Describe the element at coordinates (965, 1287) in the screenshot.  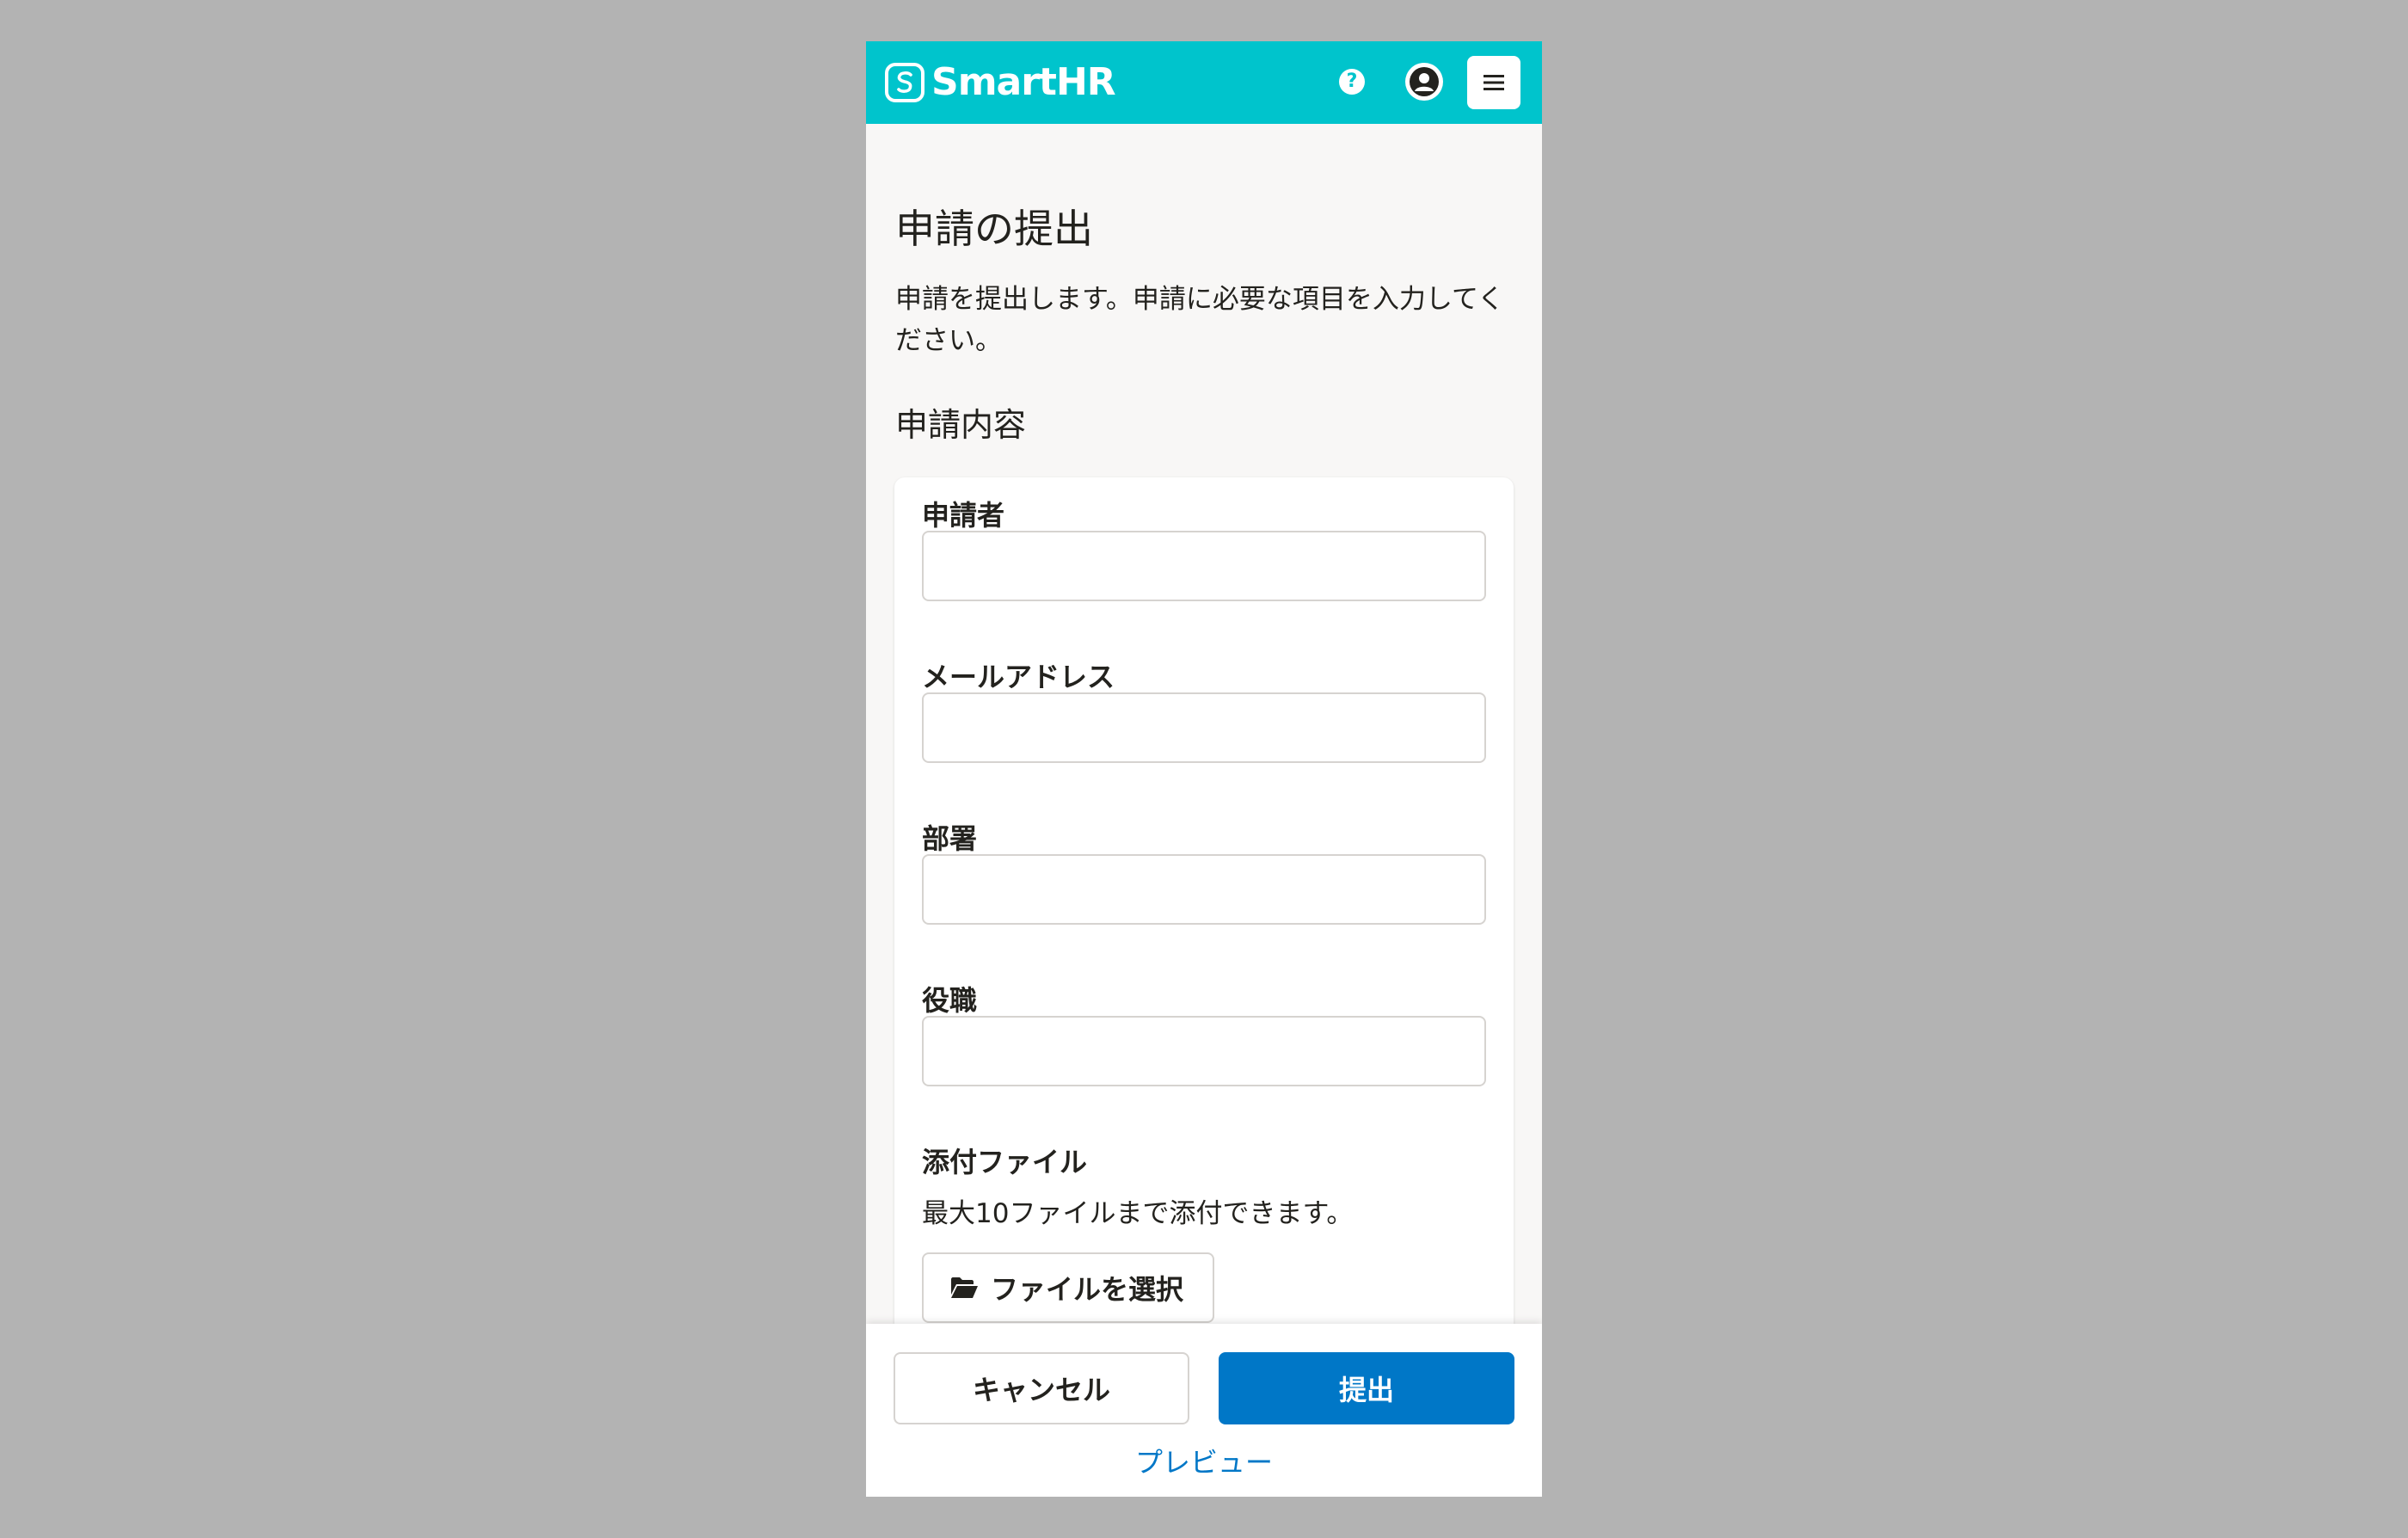
I see `folder-open-icon` at that location.